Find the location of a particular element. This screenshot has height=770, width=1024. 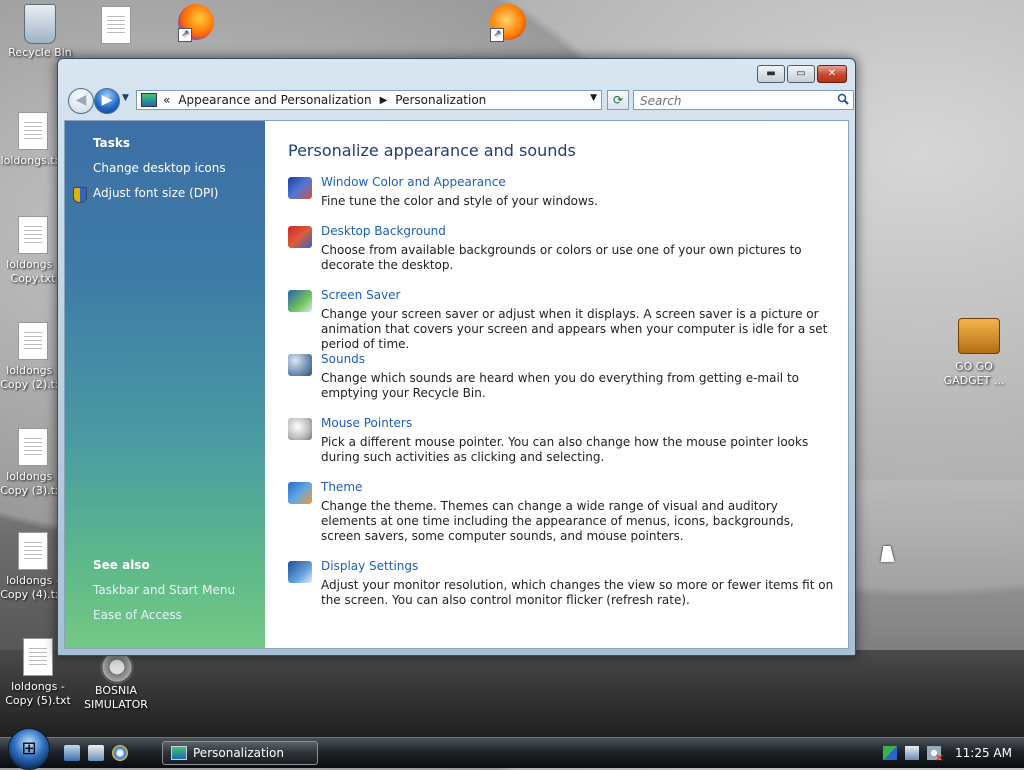

display-settings-icon is located at coordinates (300, 572).